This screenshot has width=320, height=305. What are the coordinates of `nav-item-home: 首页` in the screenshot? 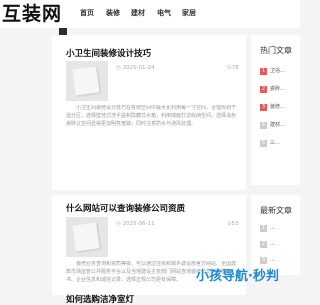 It's located at (87, 14).